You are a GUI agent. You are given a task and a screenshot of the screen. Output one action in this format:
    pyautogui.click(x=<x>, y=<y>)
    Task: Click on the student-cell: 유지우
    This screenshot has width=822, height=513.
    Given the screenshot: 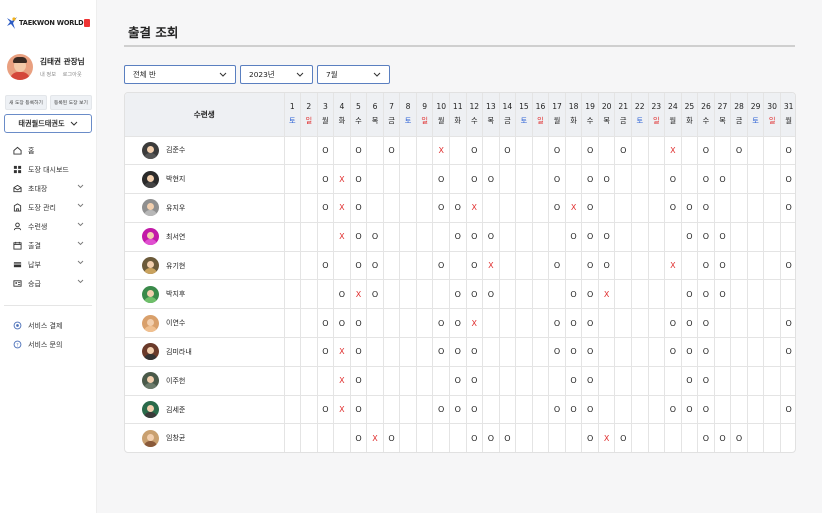 What is the action you would take?
    pyautogui.click(x=205, y=208)
    